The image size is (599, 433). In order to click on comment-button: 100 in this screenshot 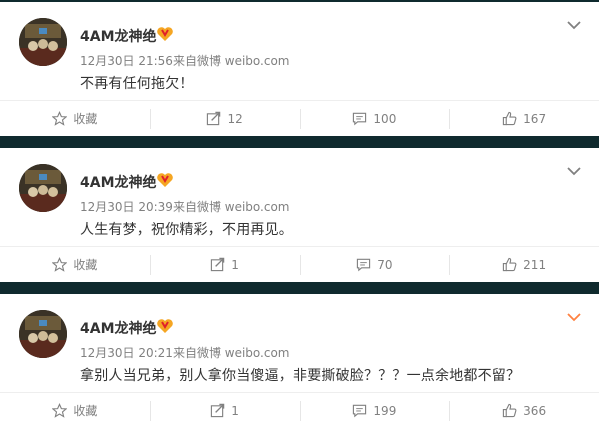, I will do `click(374, 118)`.